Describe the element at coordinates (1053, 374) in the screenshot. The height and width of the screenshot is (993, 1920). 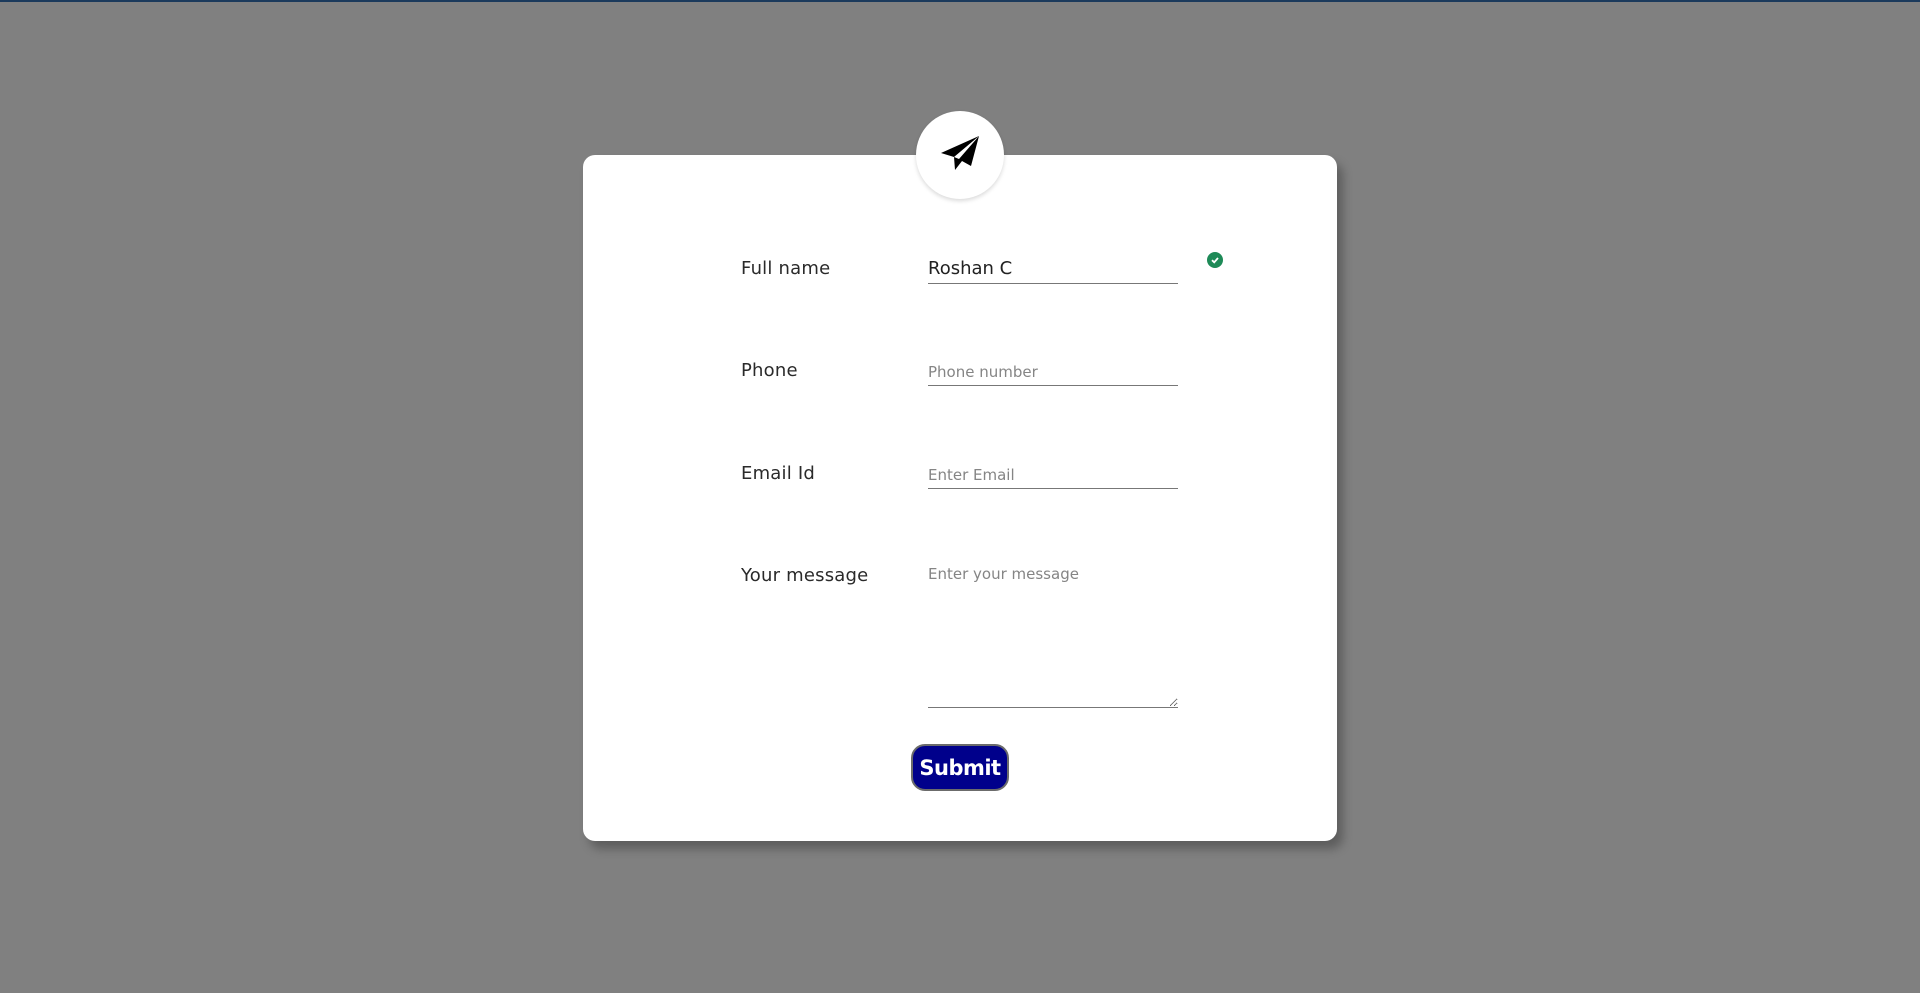
I see `phone-input` at that location.